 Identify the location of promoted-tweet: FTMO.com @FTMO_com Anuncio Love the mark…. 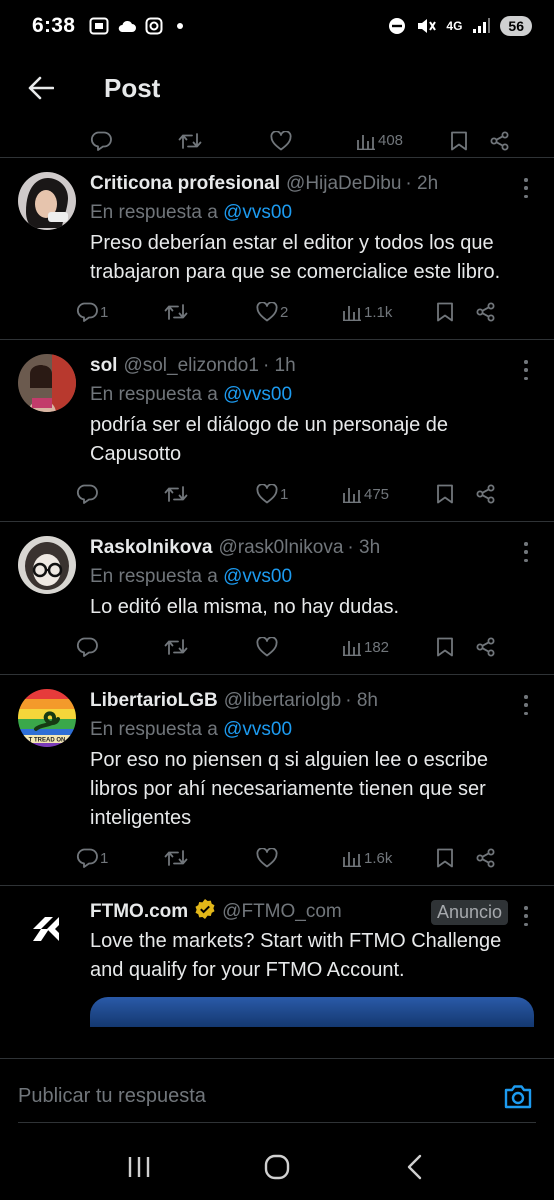
(277, 956).